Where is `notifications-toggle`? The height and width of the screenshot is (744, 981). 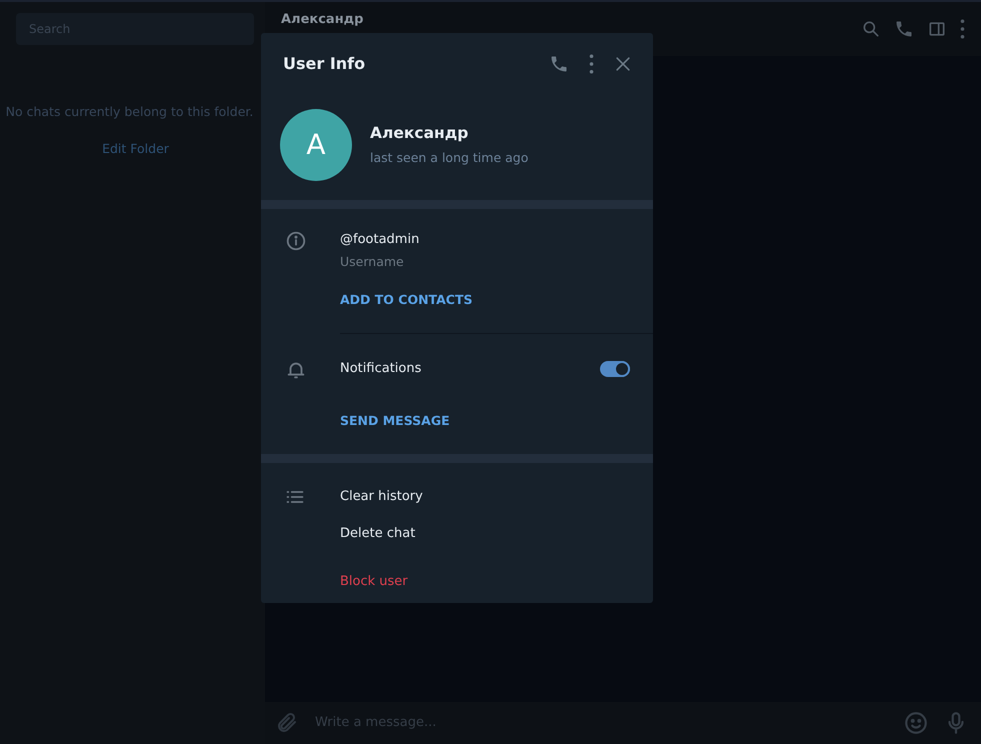
notifications-toggle is located at coordinates (615, 368).